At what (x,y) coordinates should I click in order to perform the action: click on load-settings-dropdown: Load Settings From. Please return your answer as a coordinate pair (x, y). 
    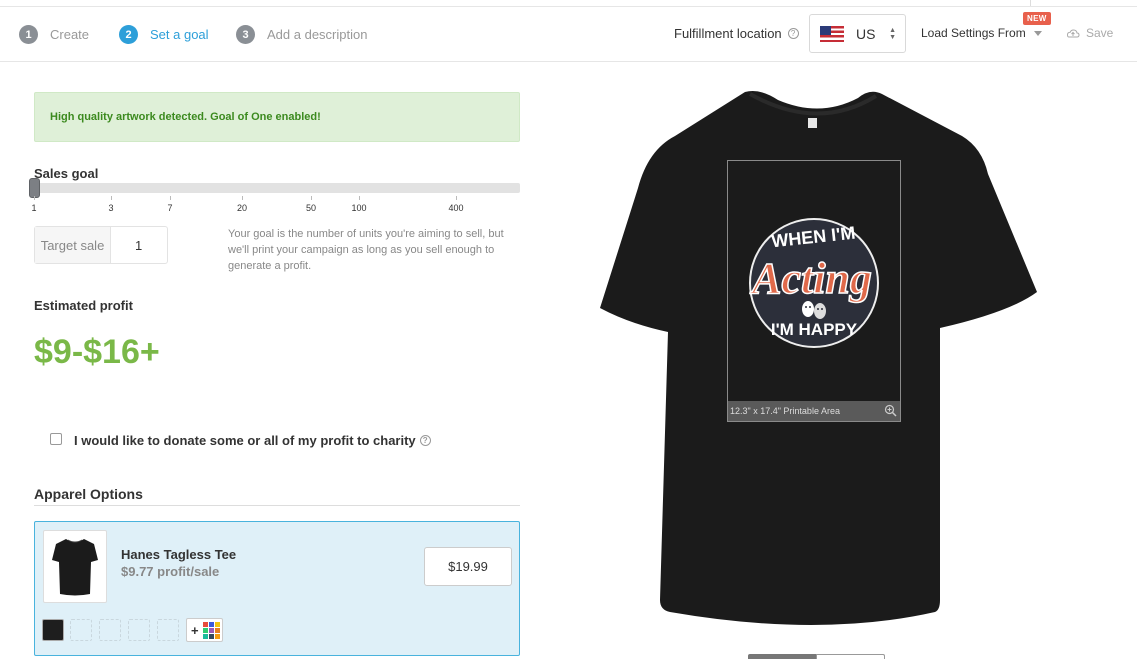
    Looking at the image, I should click on (981, 33).